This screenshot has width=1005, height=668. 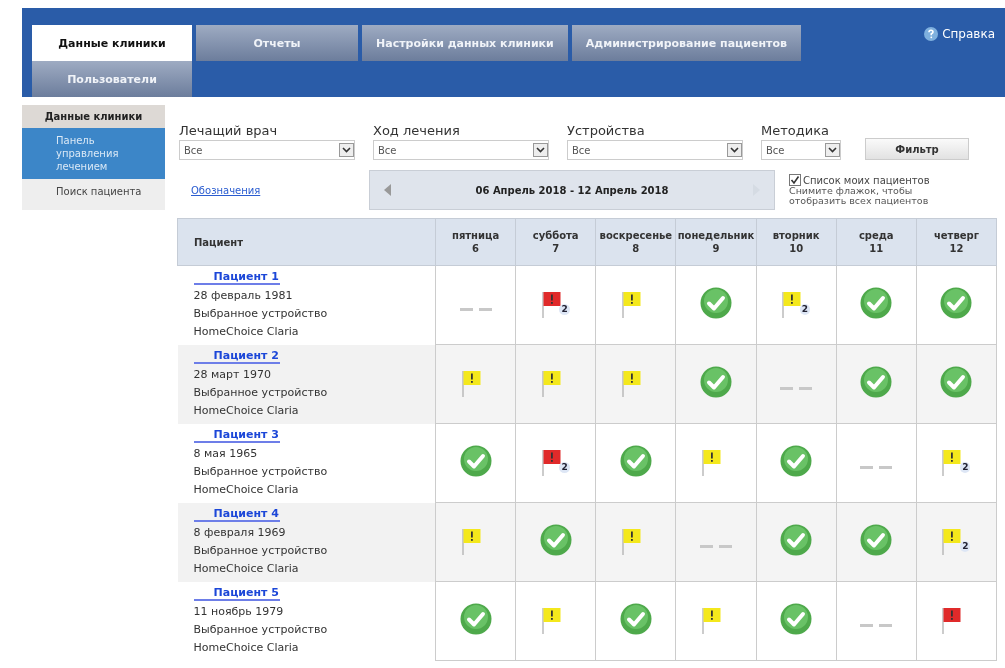 I want to click on column-header: пятница 6, so click(x=475, y=242).